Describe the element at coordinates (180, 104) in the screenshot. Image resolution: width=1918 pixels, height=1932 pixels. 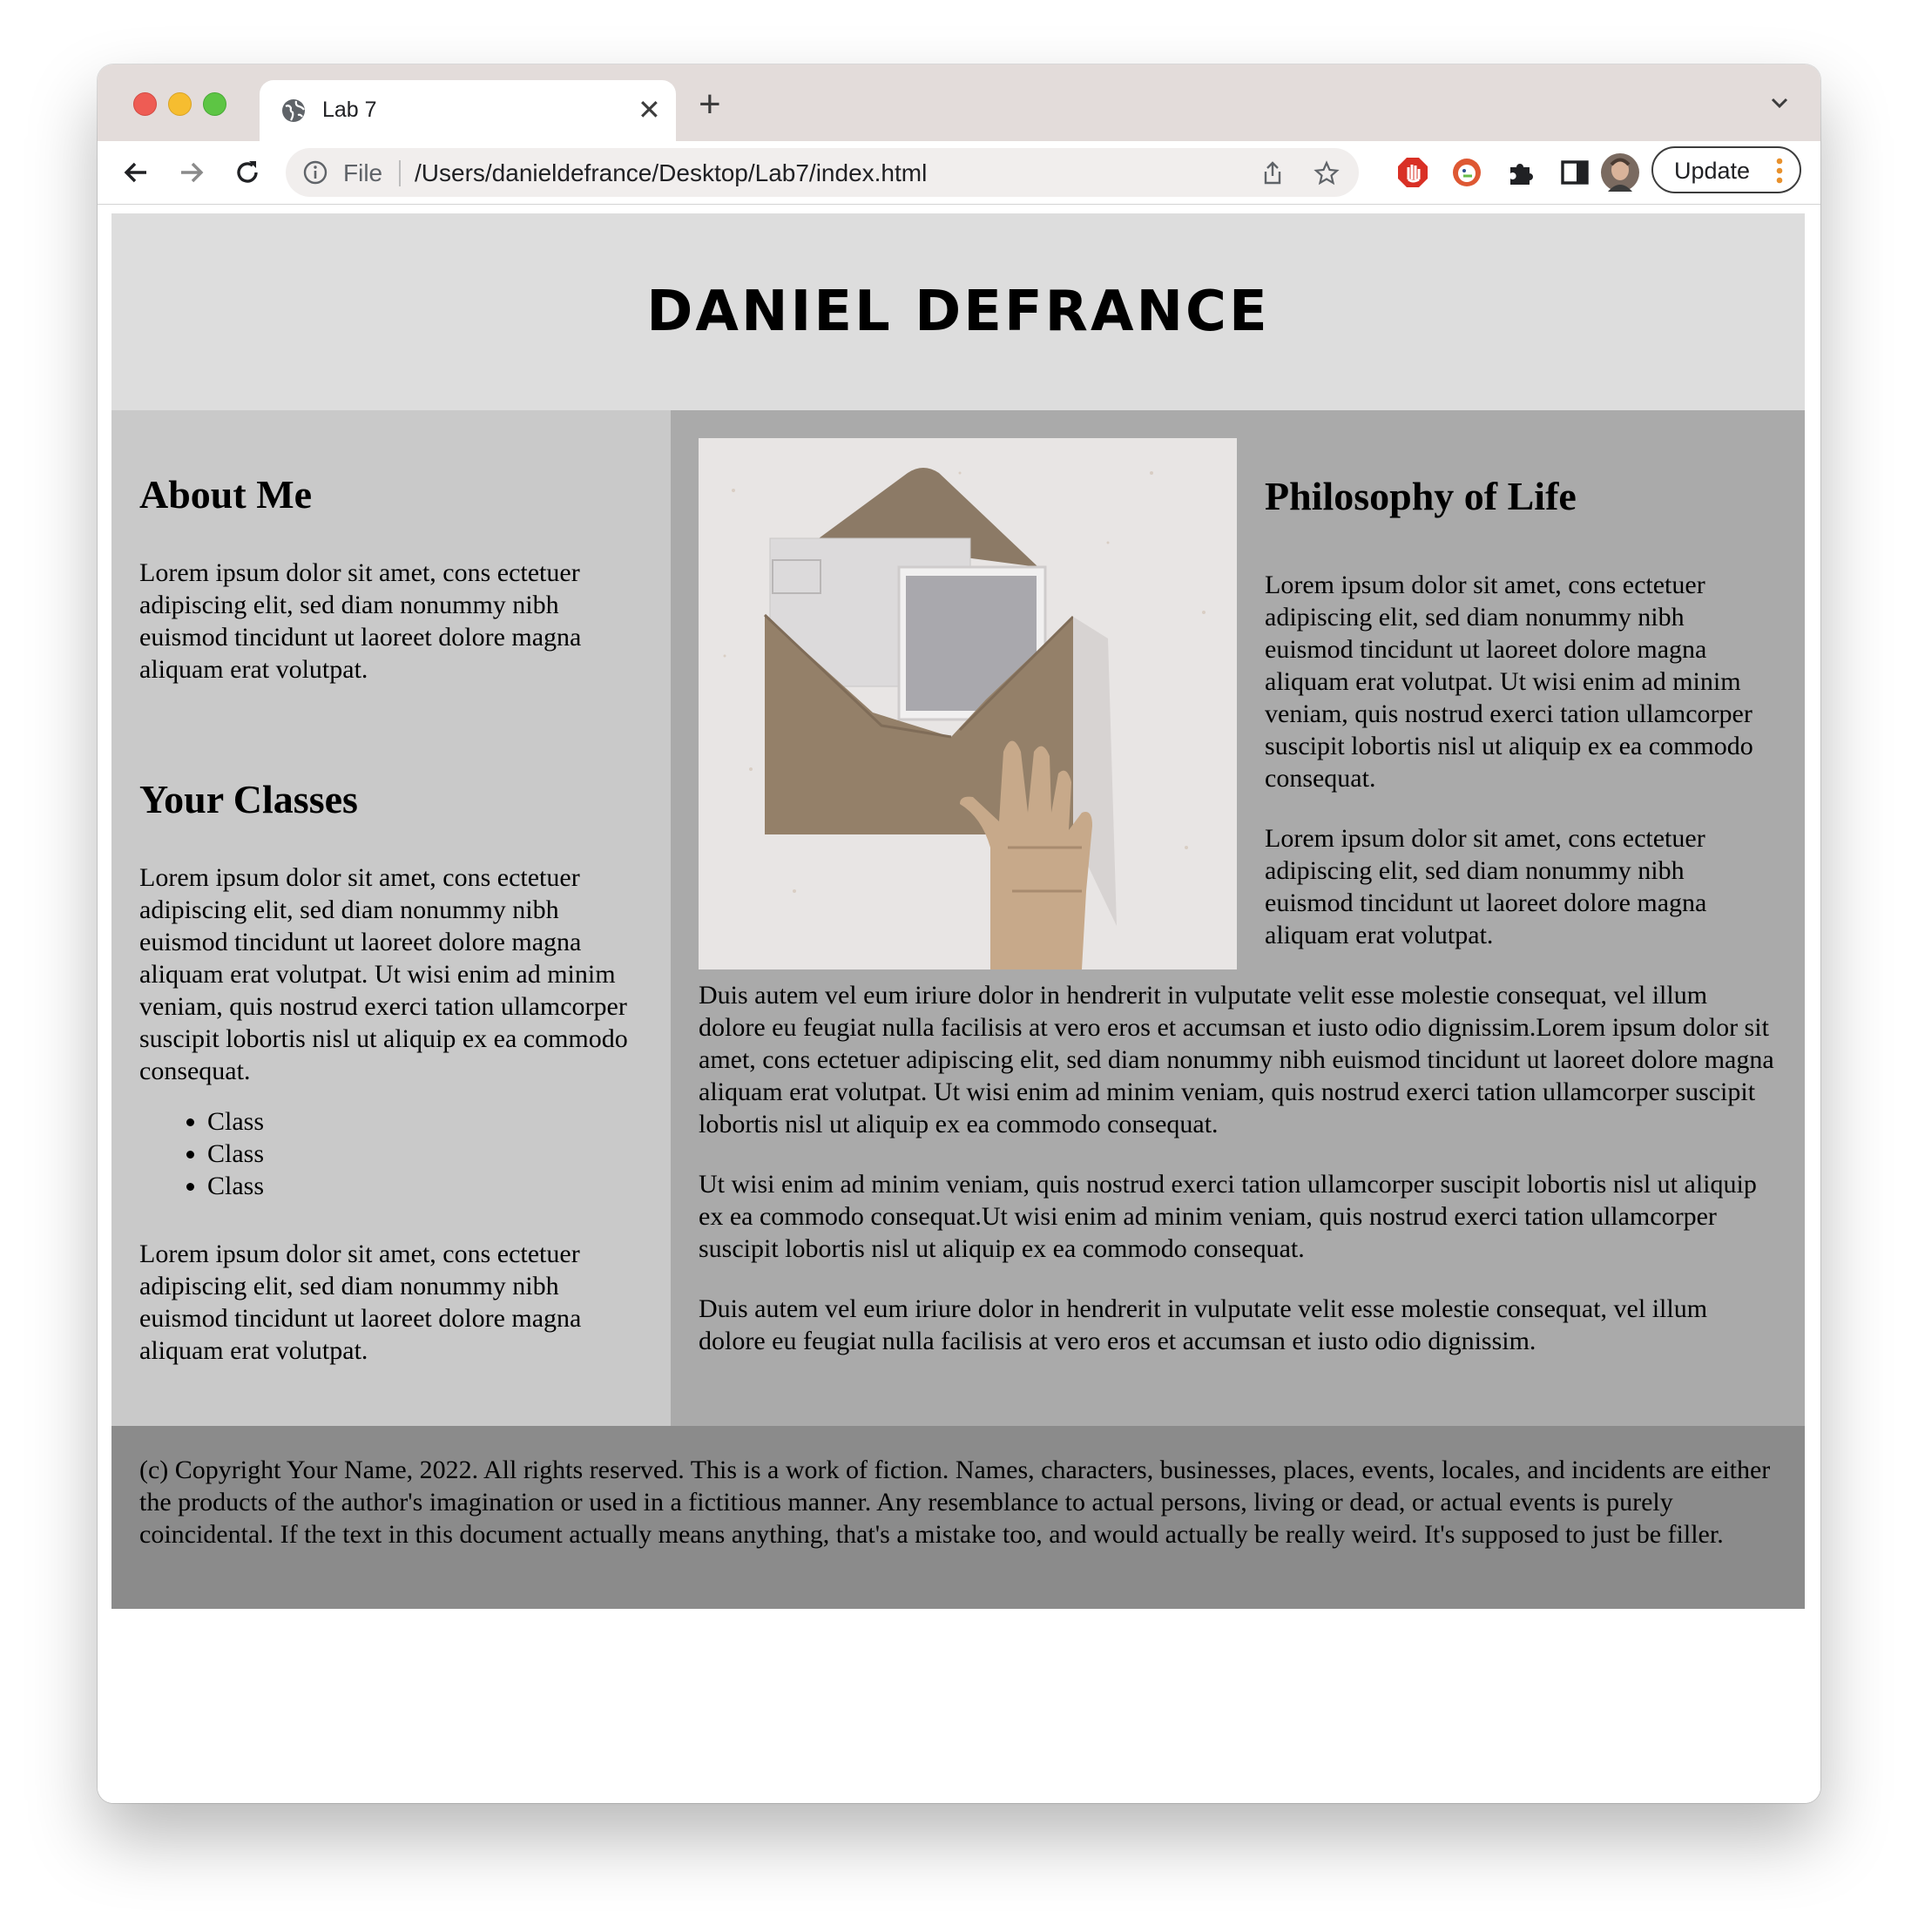
I see `minimize-window-button` at that location.